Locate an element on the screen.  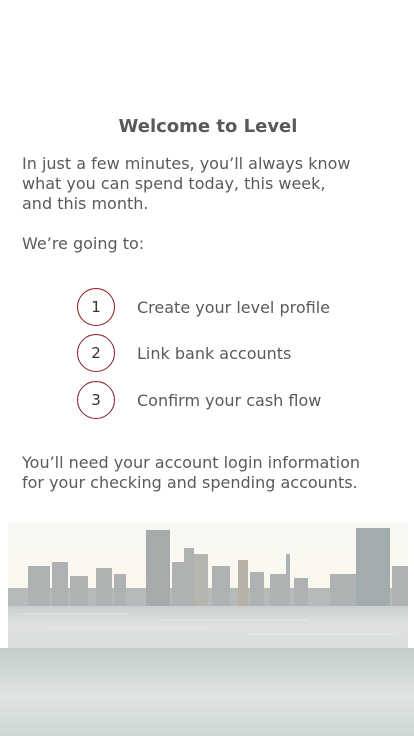
step-number-badge: 1 is located at coordinates (96, 307).